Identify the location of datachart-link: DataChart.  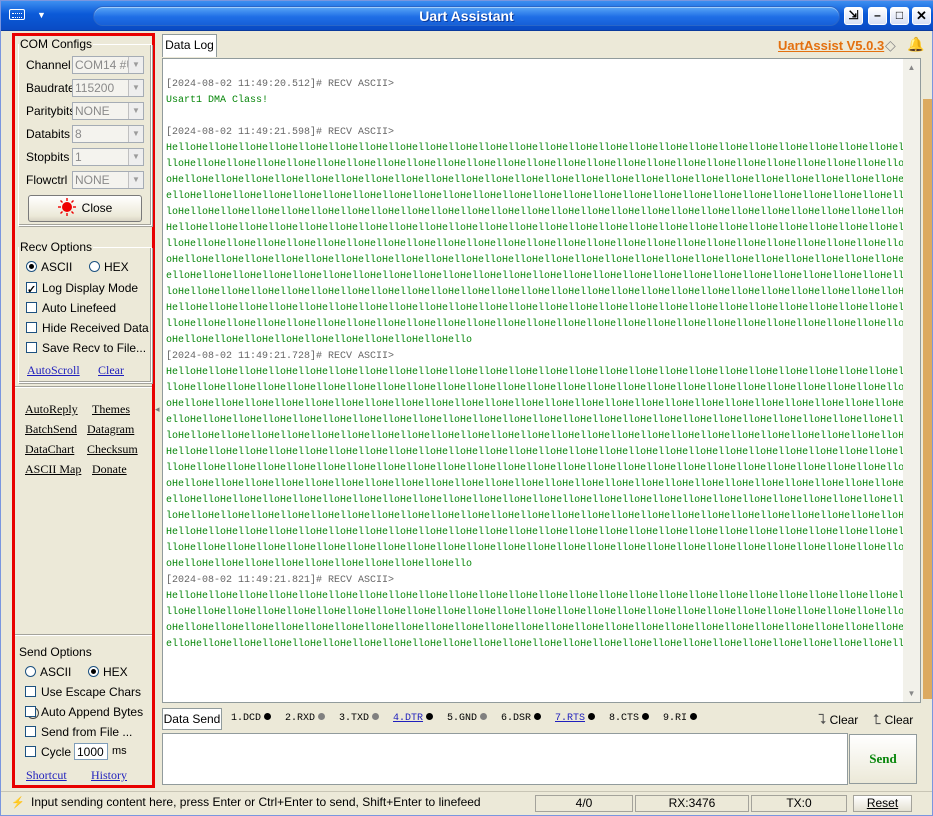
(49, 449).